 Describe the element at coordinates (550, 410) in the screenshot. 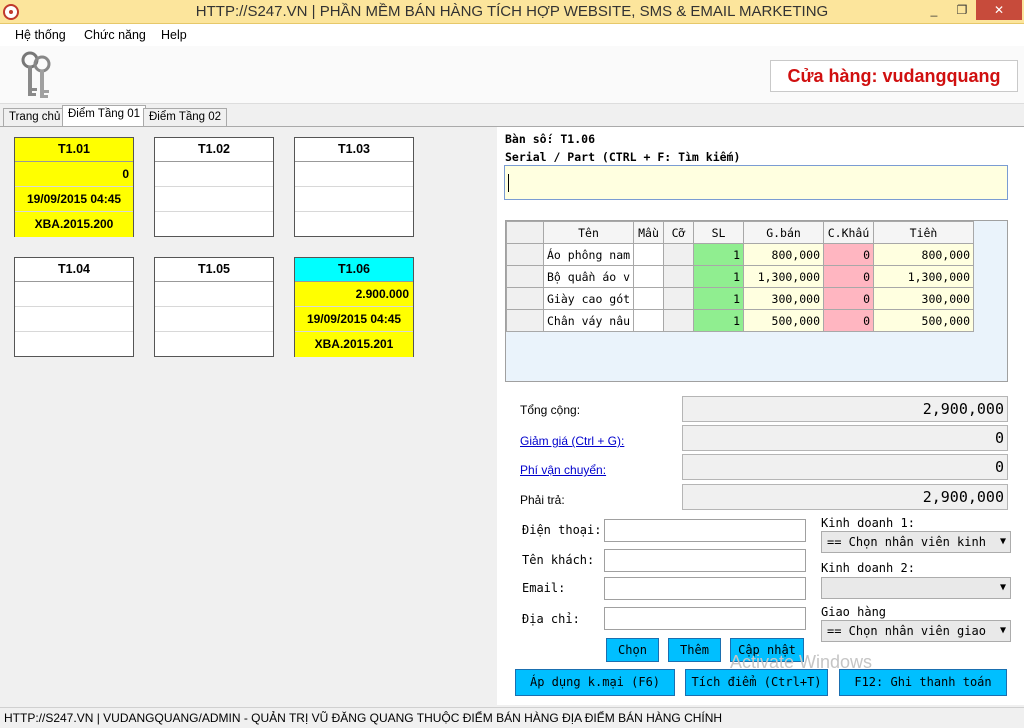

I see `total-label: Tổng cộng:` at that location.